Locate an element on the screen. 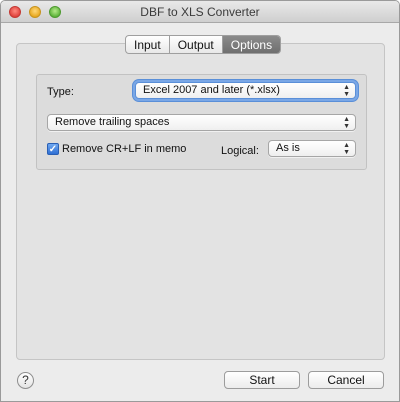 The image size is (400, 402). checkmark-icon: ✓ is located at coordinates (53, 149).